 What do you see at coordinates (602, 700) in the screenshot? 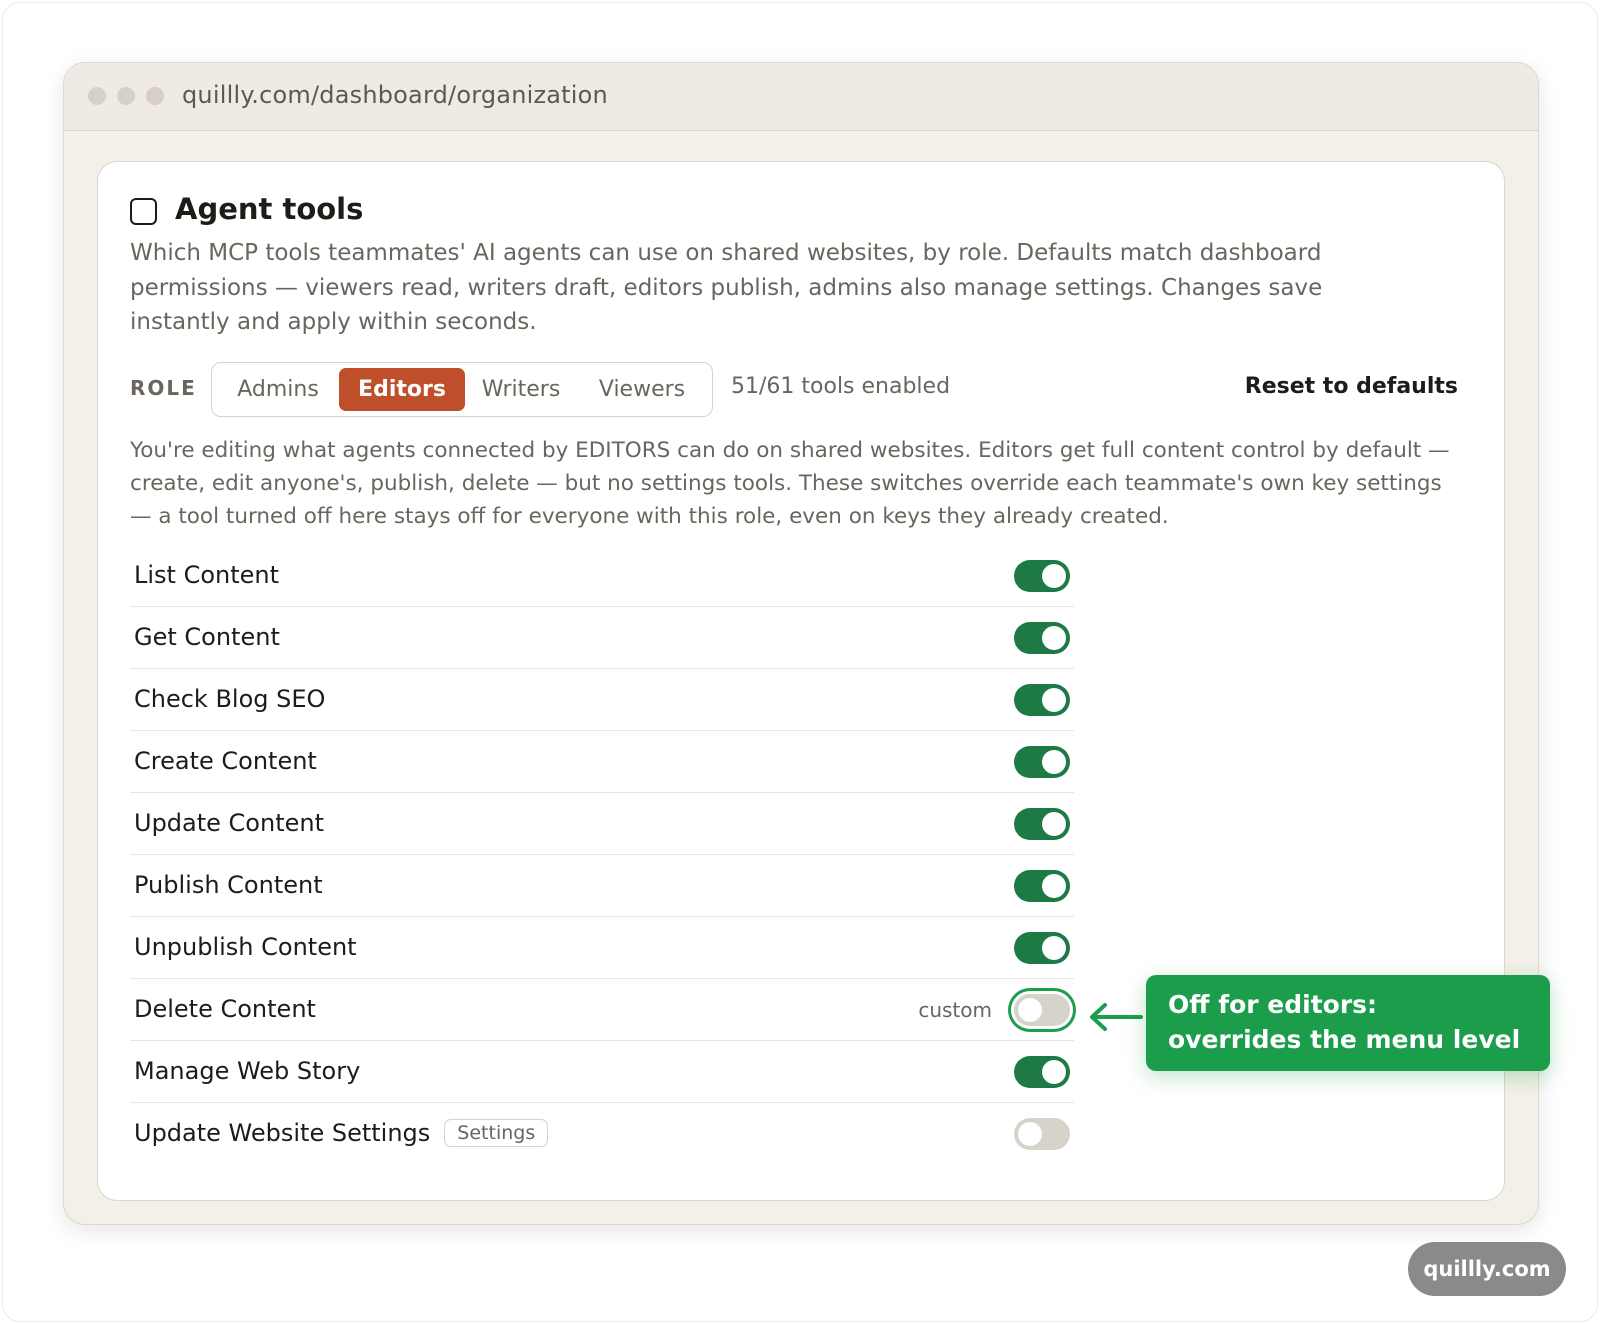
I see `tool-row-check-blog-seo: Check Blog SEO` at bounding box center [602, 700].